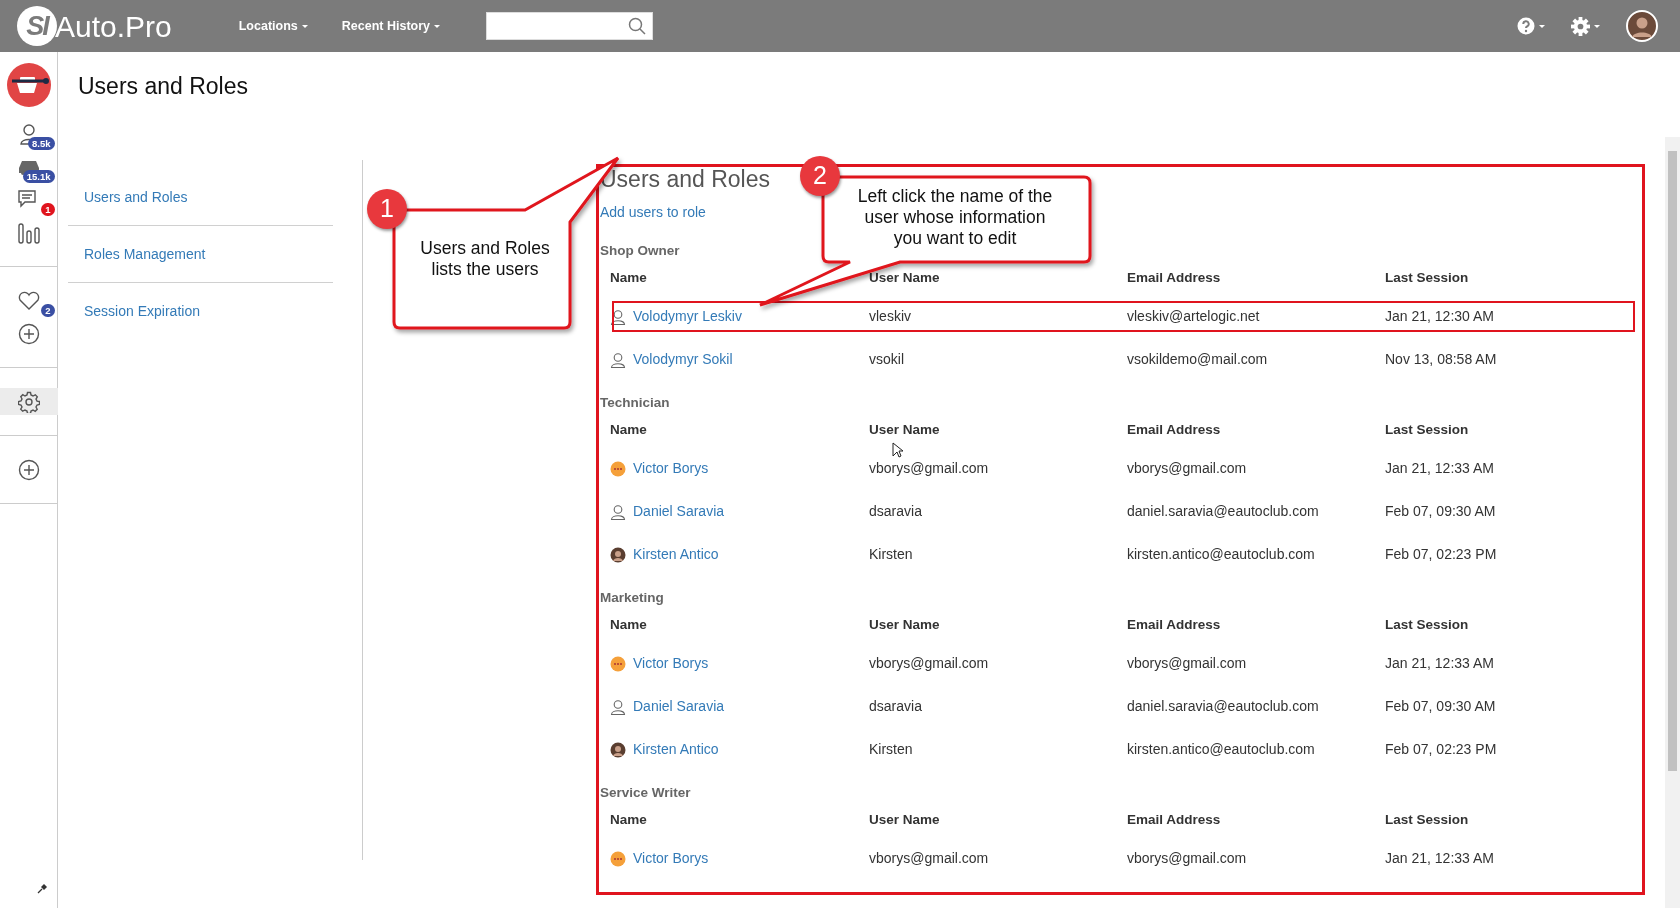  Describe the element at coordinates (387, 209) in the screenshot. I see `step-number: 1` at that location.